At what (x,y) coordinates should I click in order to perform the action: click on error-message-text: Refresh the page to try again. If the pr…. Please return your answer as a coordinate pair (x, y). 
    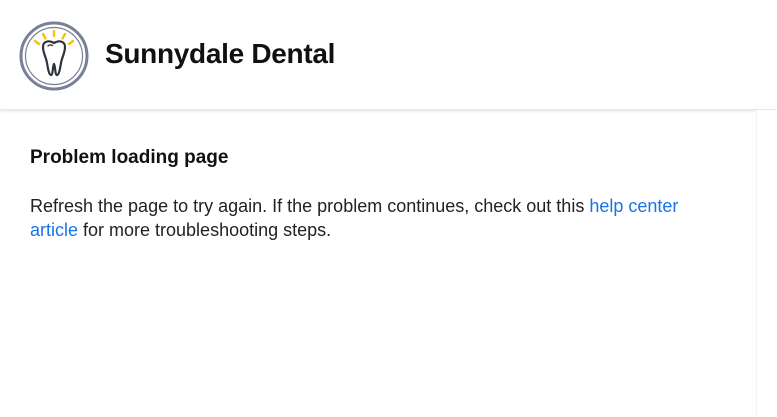
    Looking at the image, I should click on (310, 206).